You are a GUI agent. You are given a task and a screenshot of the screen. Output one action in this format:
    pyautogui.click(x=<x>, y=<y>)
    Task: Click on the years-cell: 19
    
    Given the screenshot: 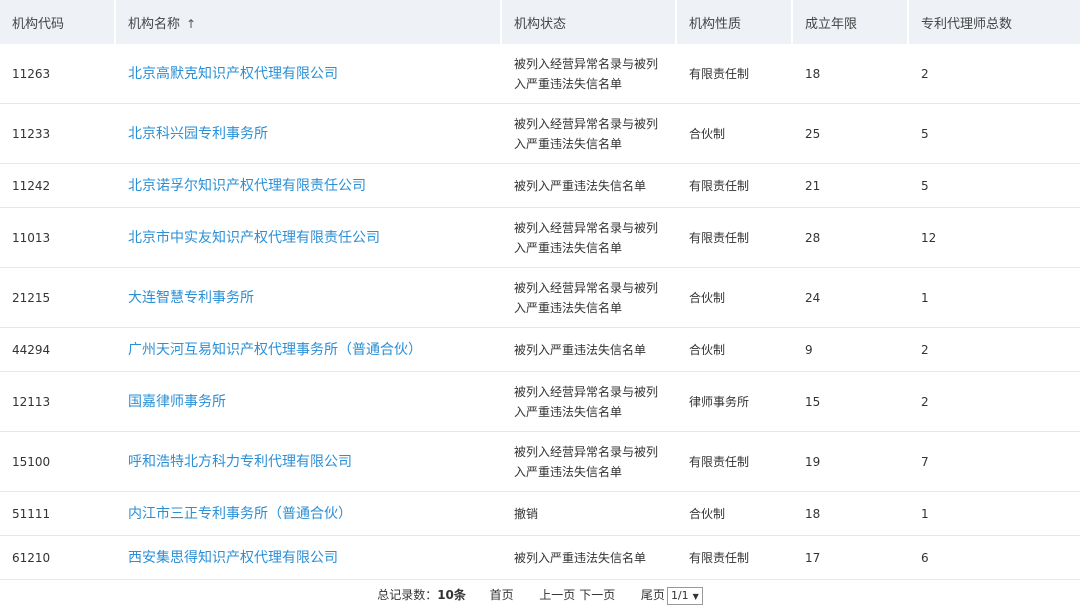 What is the action you would take?
    pyautogui.click(x=851, y=462)
    